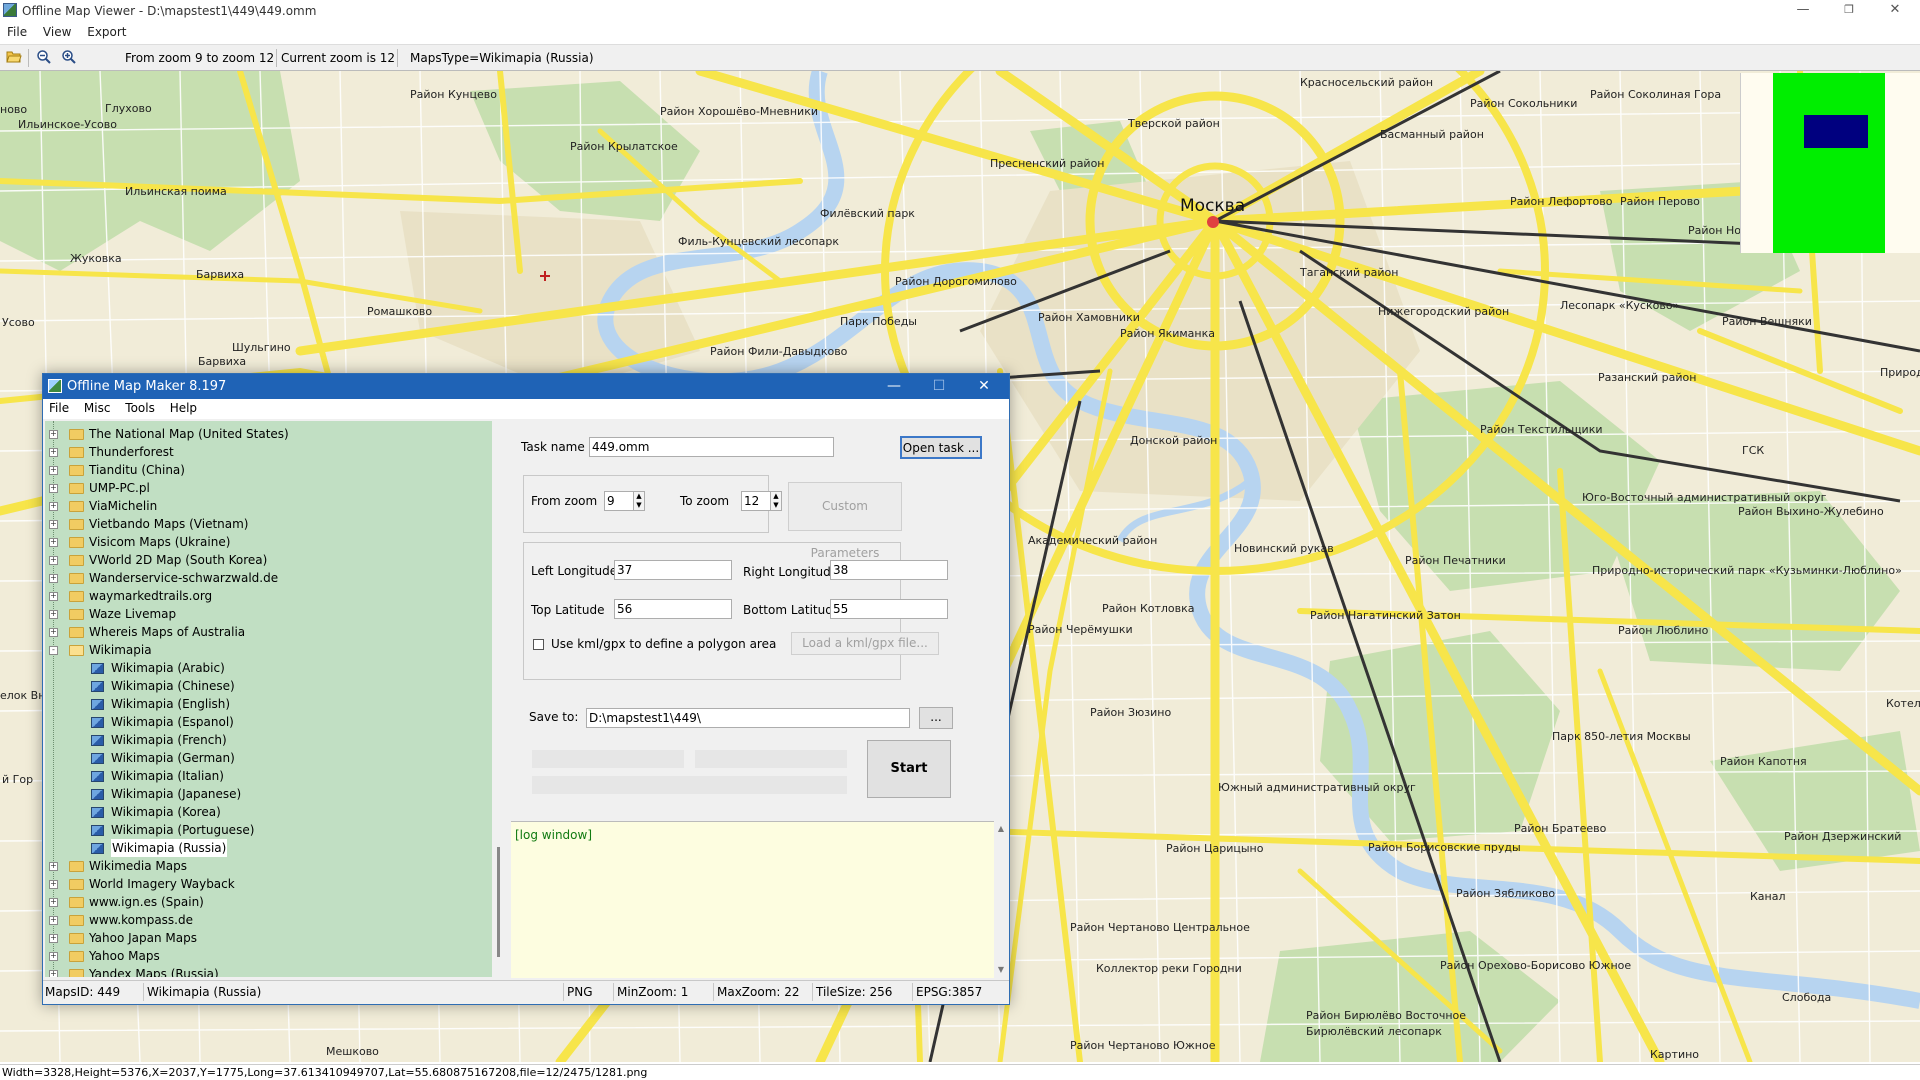  What do you see at coordinates (792, 610) in the screenshot?
I see `bottom-latitude-label: Bottom Latitude` at bounding box center [792, 610].